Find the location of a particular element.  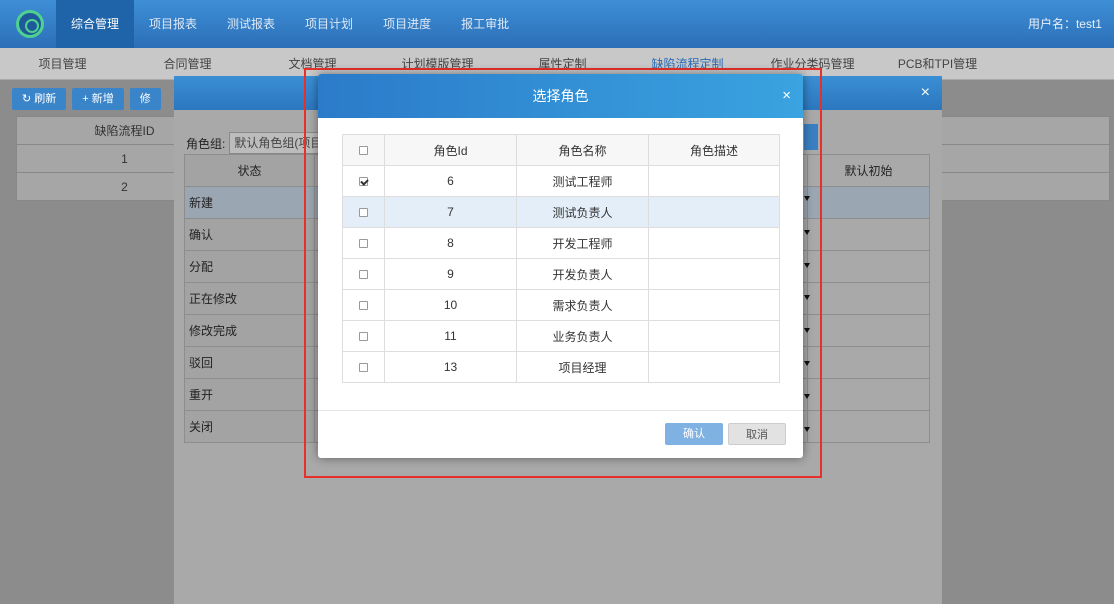

topnav-item-project-progress: 项目进度 is located at coordinates (407, 24).